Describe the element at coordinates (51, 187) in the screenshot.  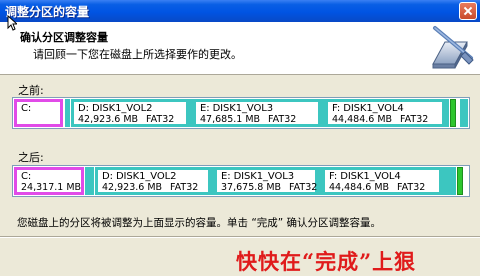
I see `partition-info: 24,317.1 MB` at that location.